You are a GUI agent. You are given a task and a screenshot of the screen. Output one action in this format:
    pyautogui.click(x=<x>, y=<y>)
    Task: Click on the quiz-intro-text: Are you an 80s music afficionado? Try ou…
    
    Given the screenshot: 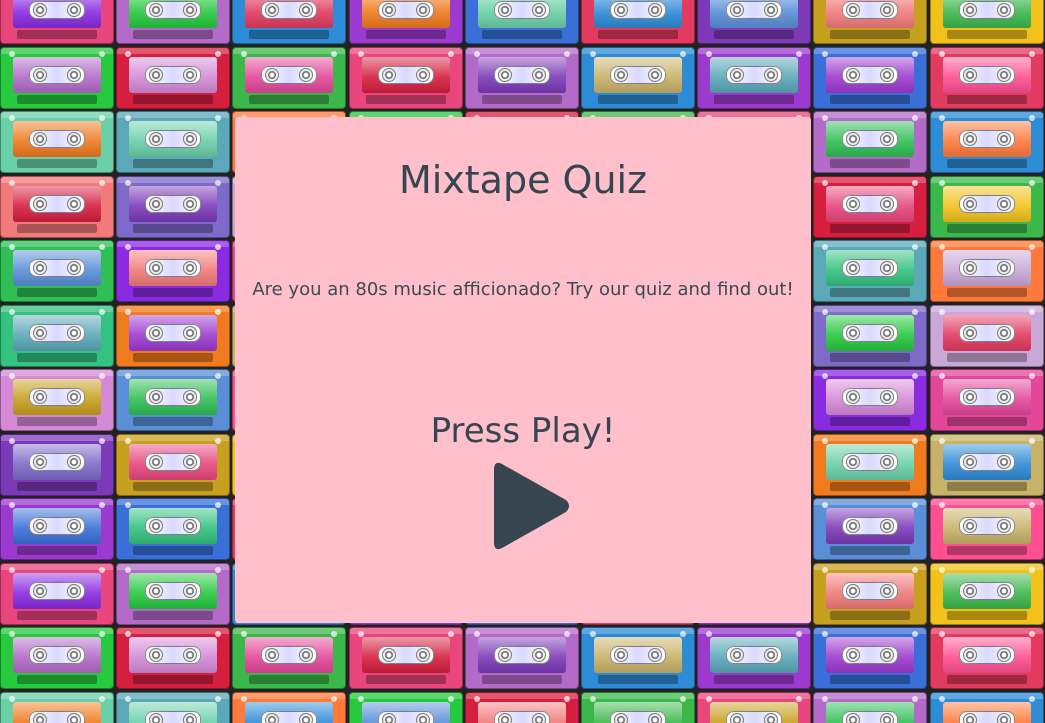 What is the action you would take?
    pyautogui.click(x=523, y=289)
    